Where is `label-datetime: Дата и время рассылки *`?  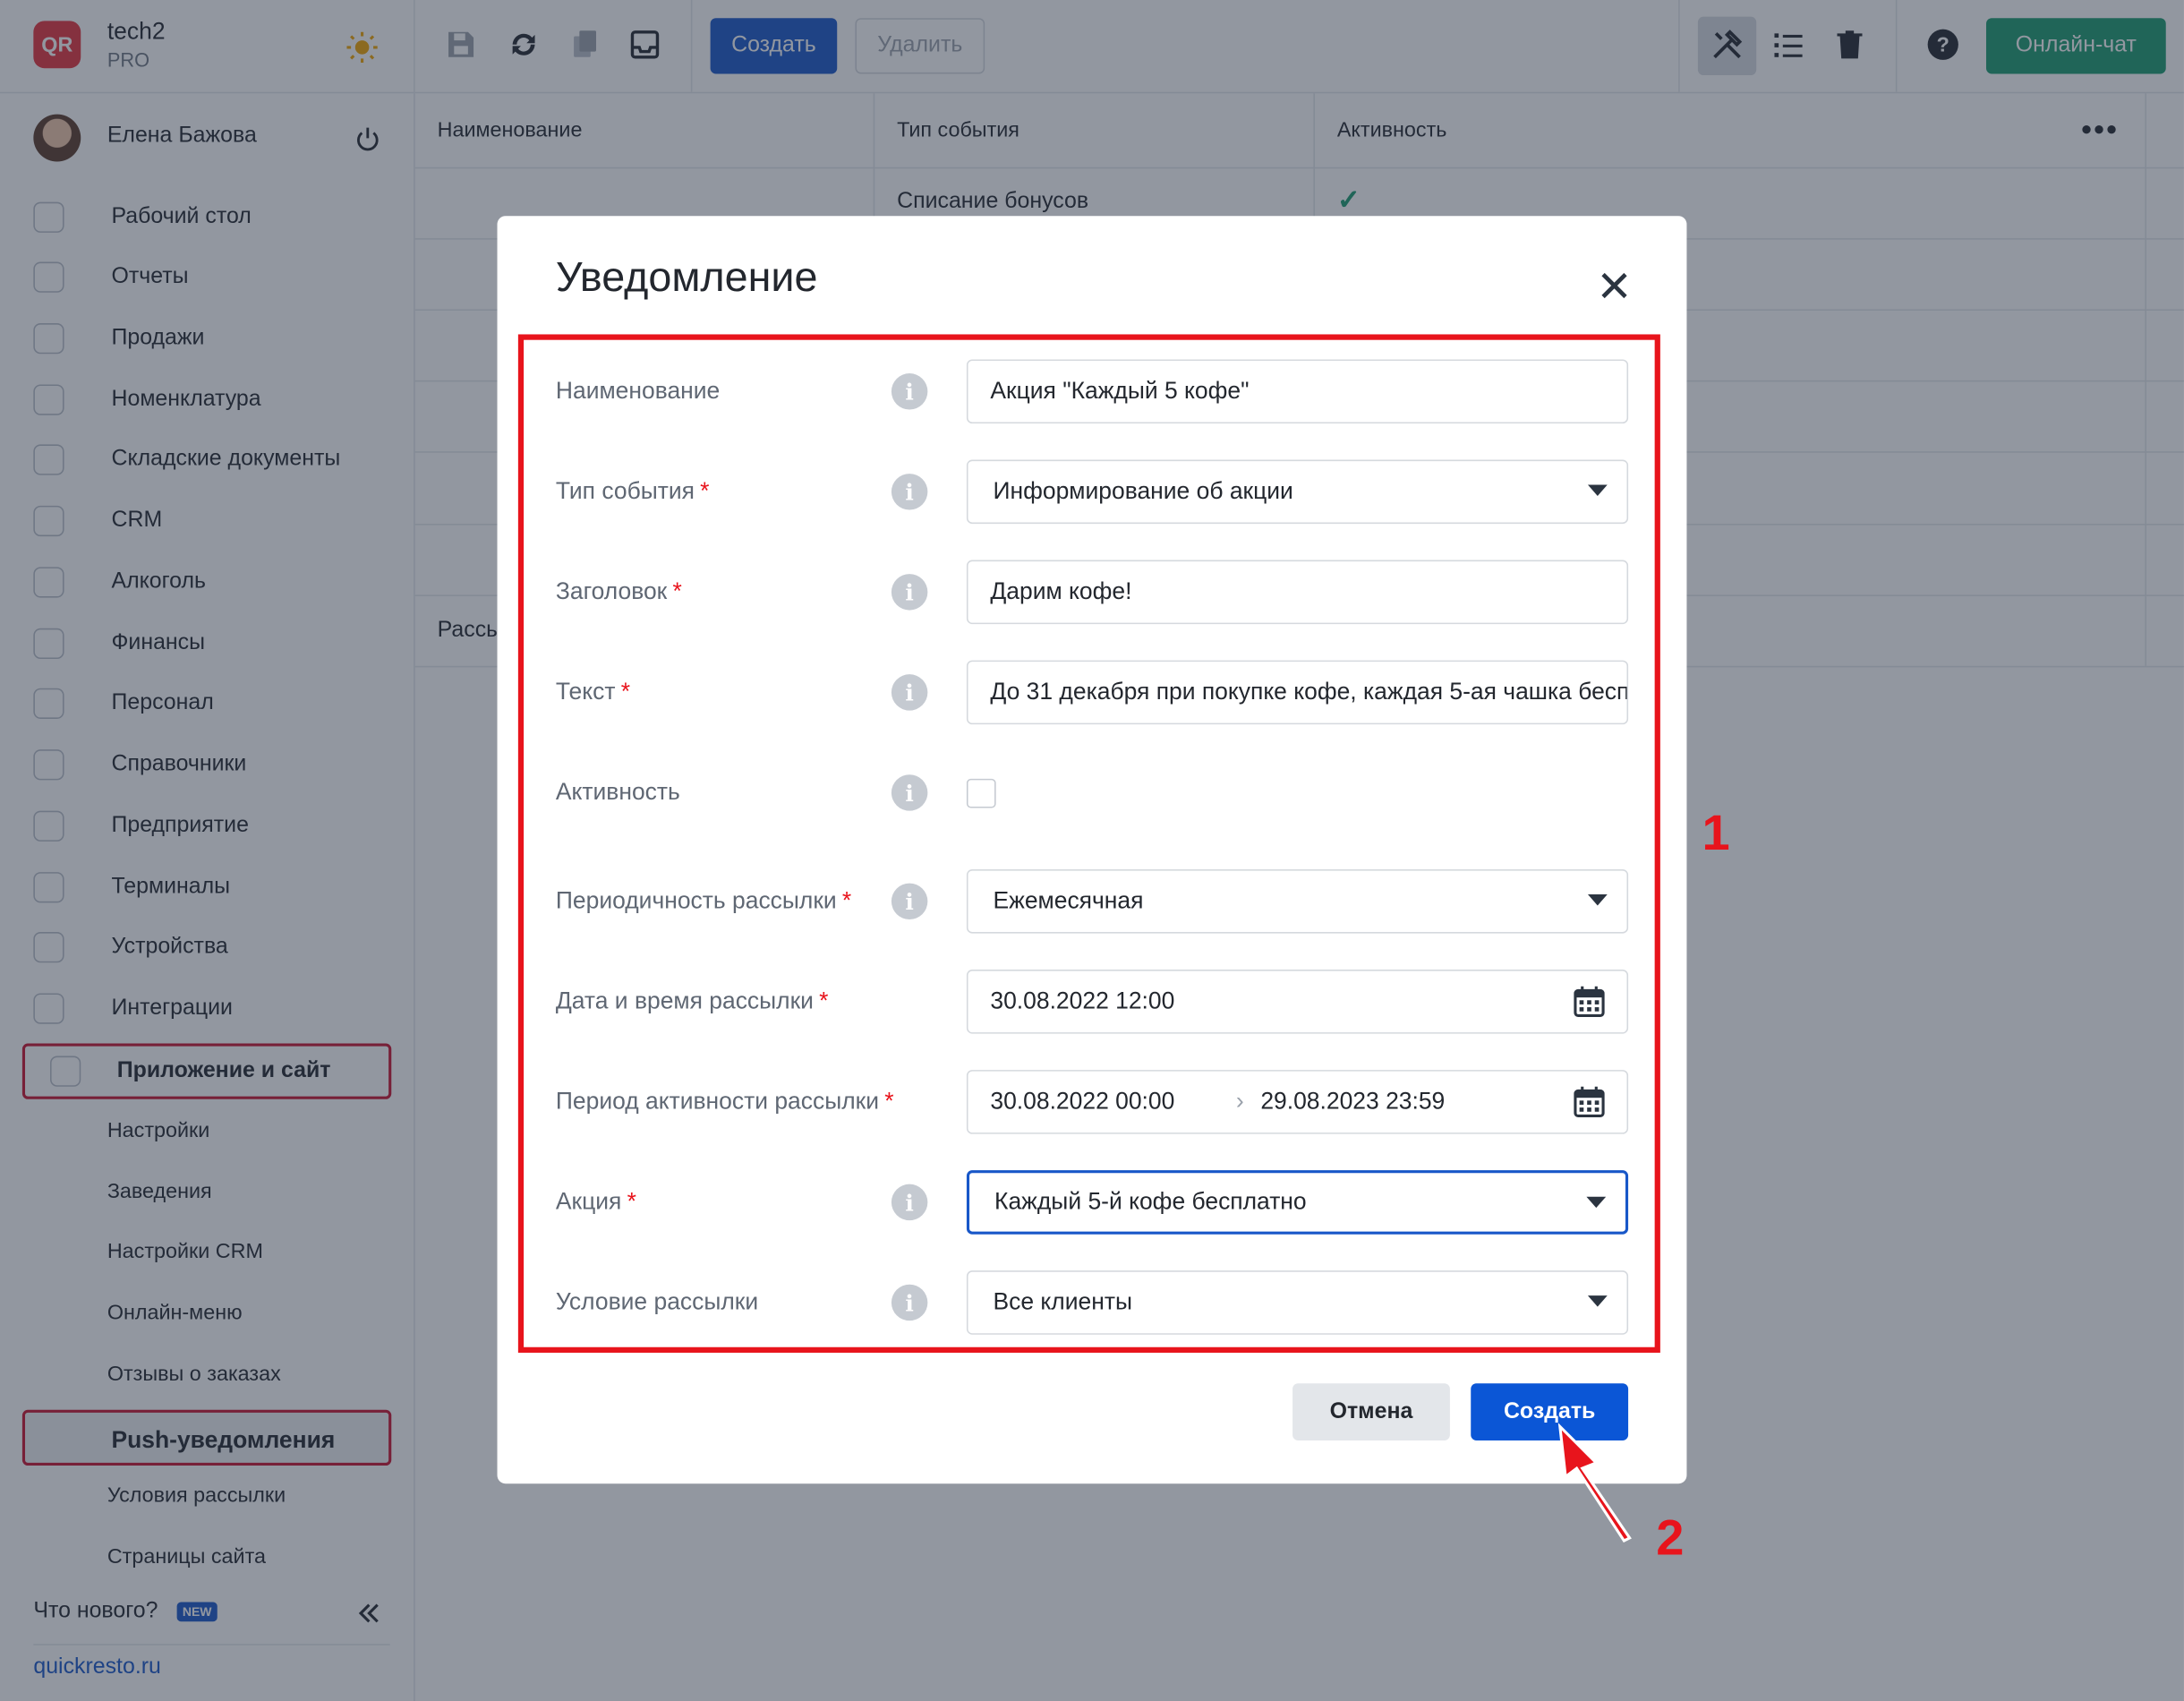
label-datetime: Дата и время рассылки * is located at coordinates (692, 1001).